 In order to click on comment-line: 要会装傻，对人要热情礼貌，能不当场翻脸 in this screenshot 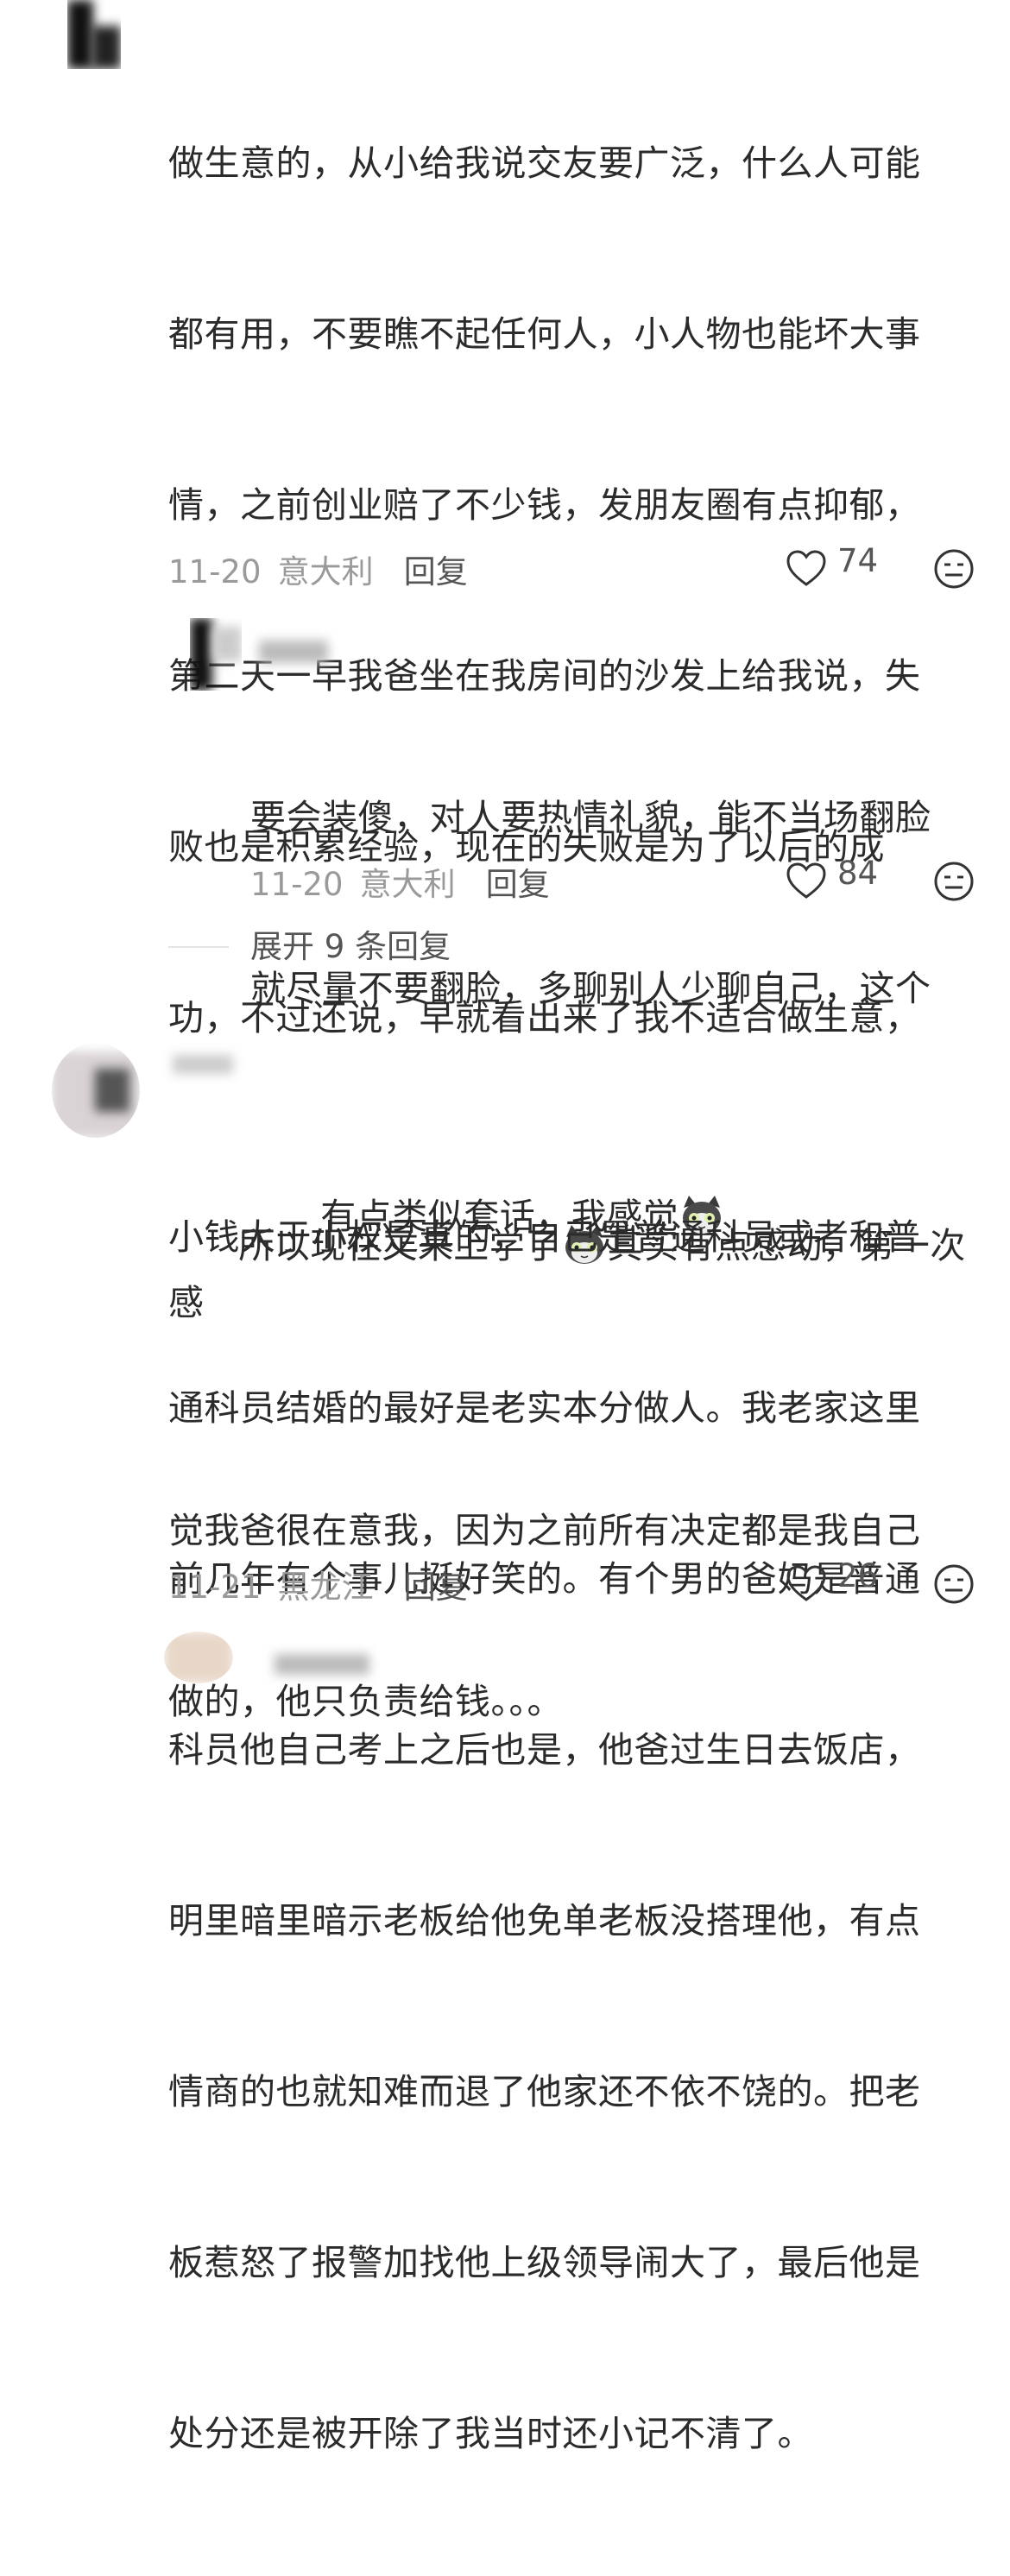, I will do `click(590, 817)`.